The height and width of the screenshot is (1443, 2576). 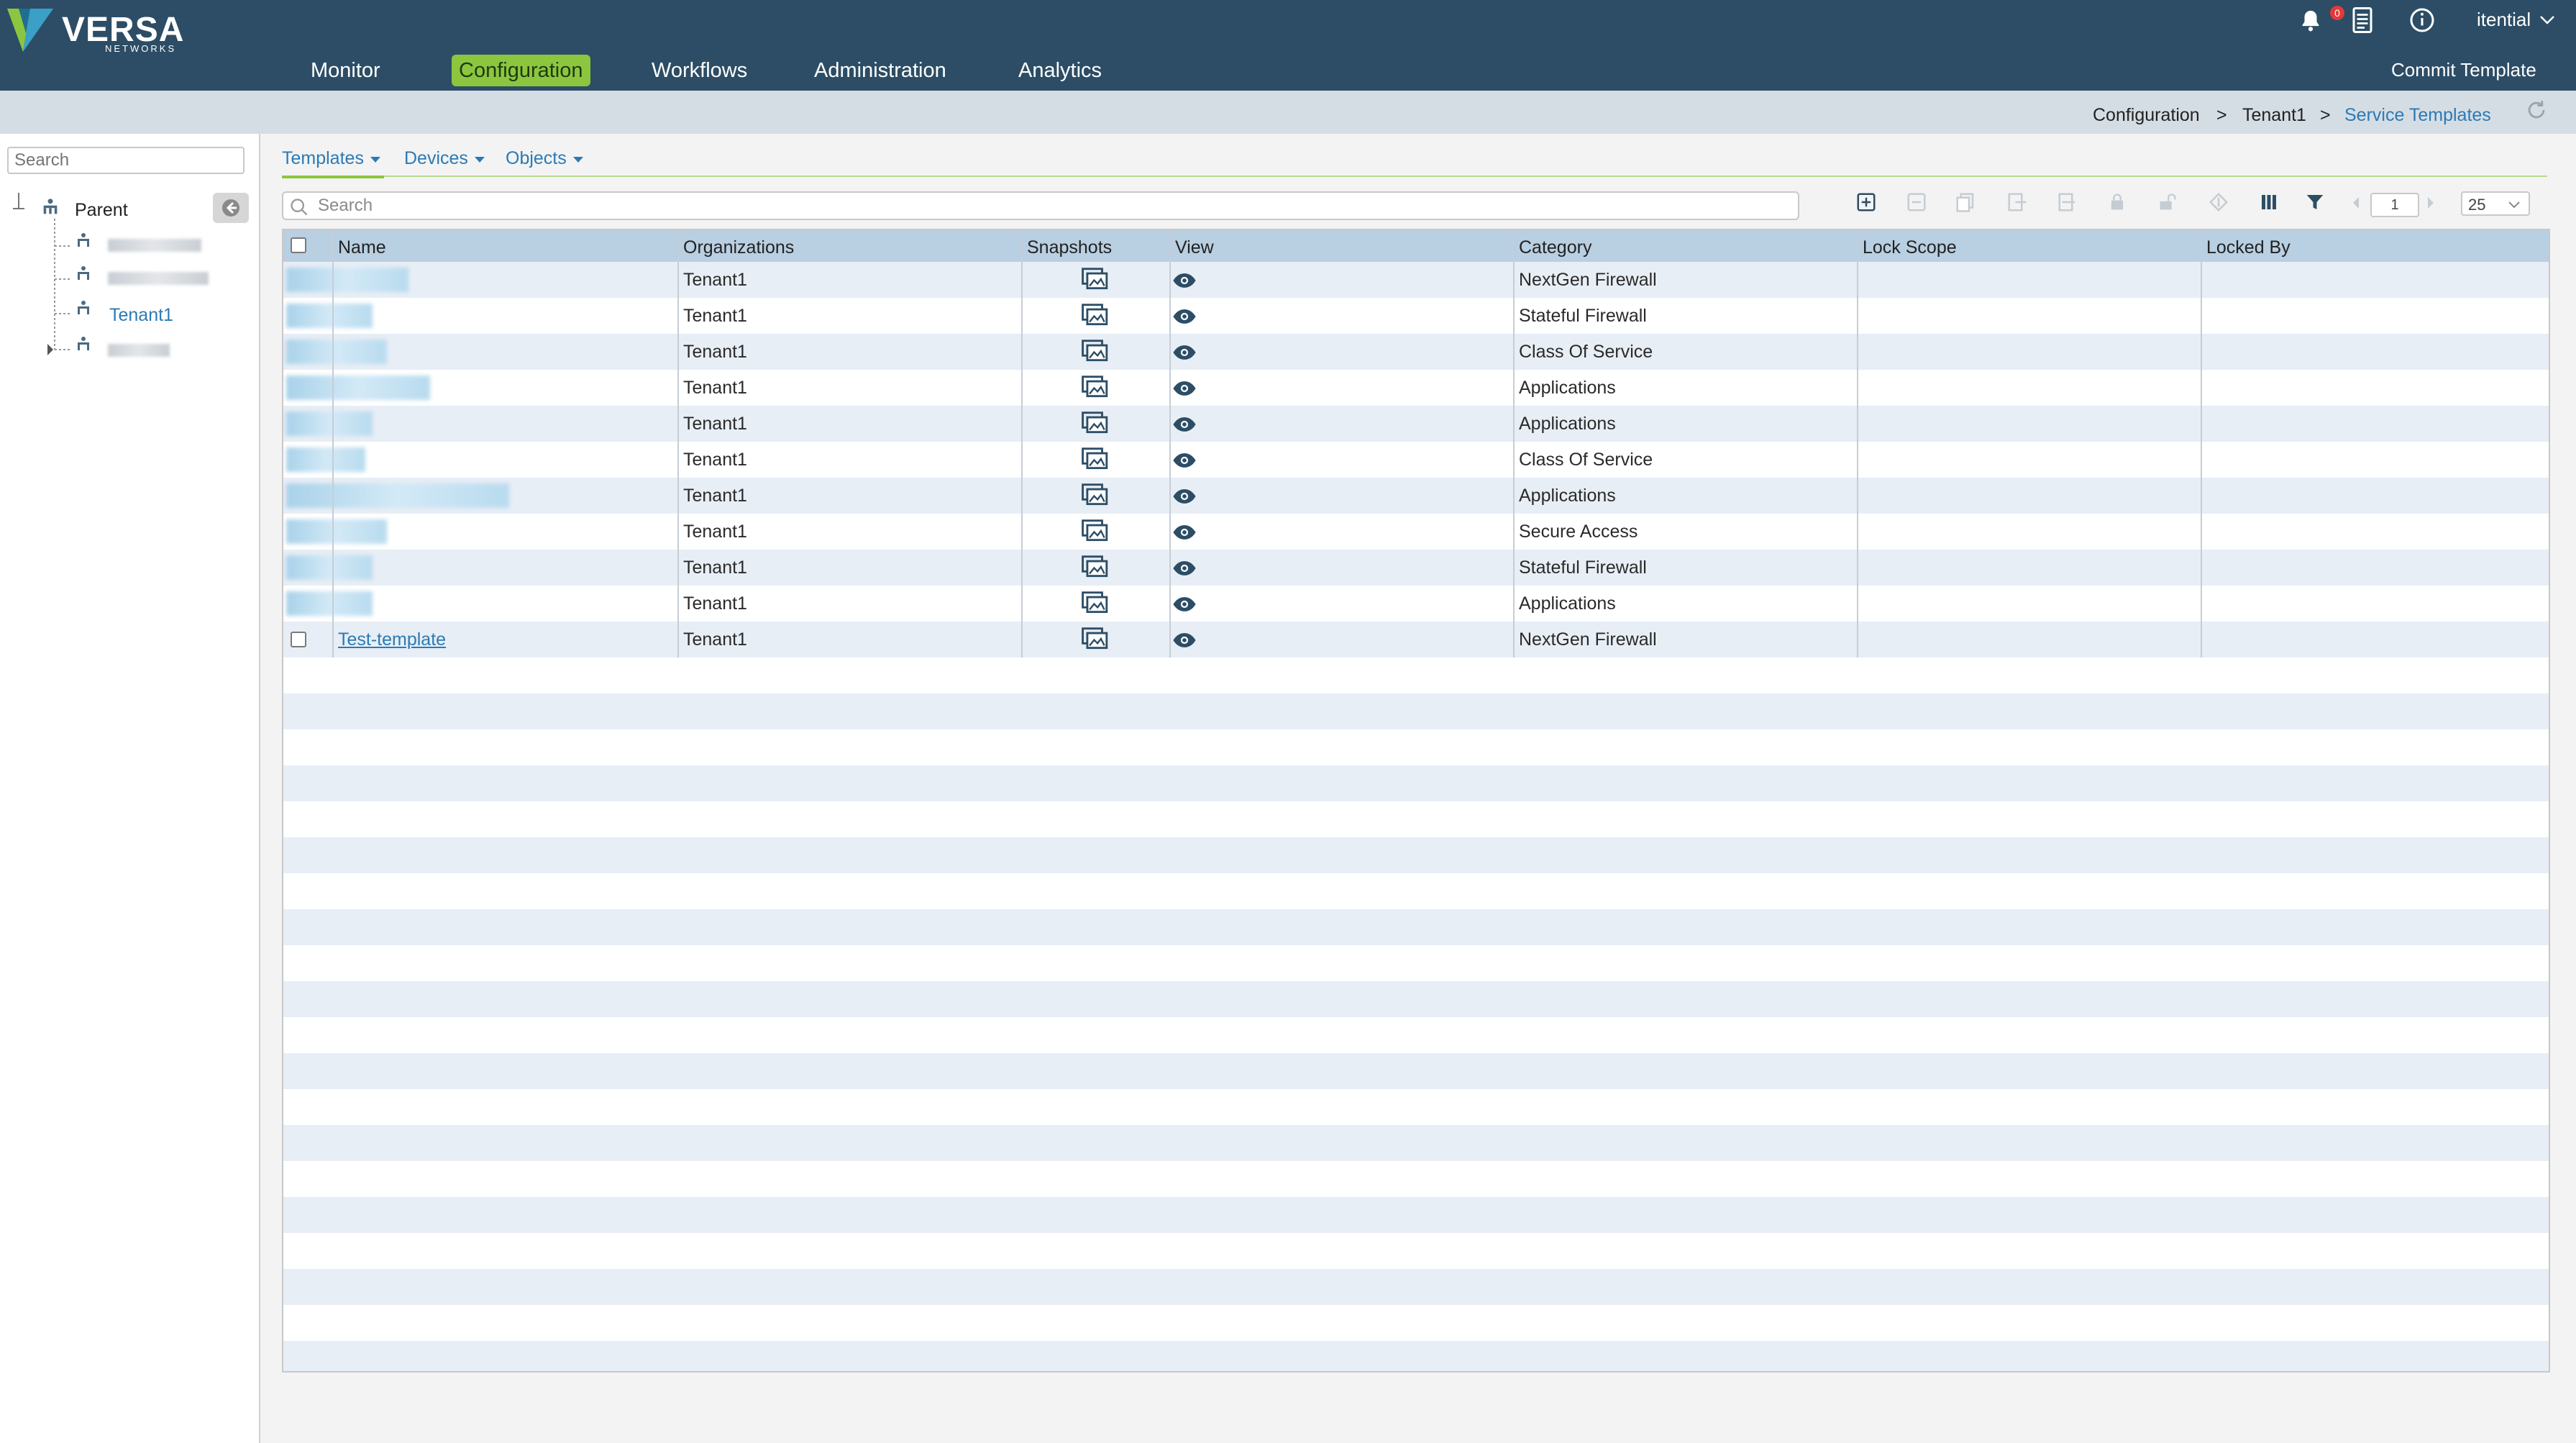 What do you see at coordinates (479, 160) in the screenshot?
I see `caret-down-icon` at bounding box center [479, 160].